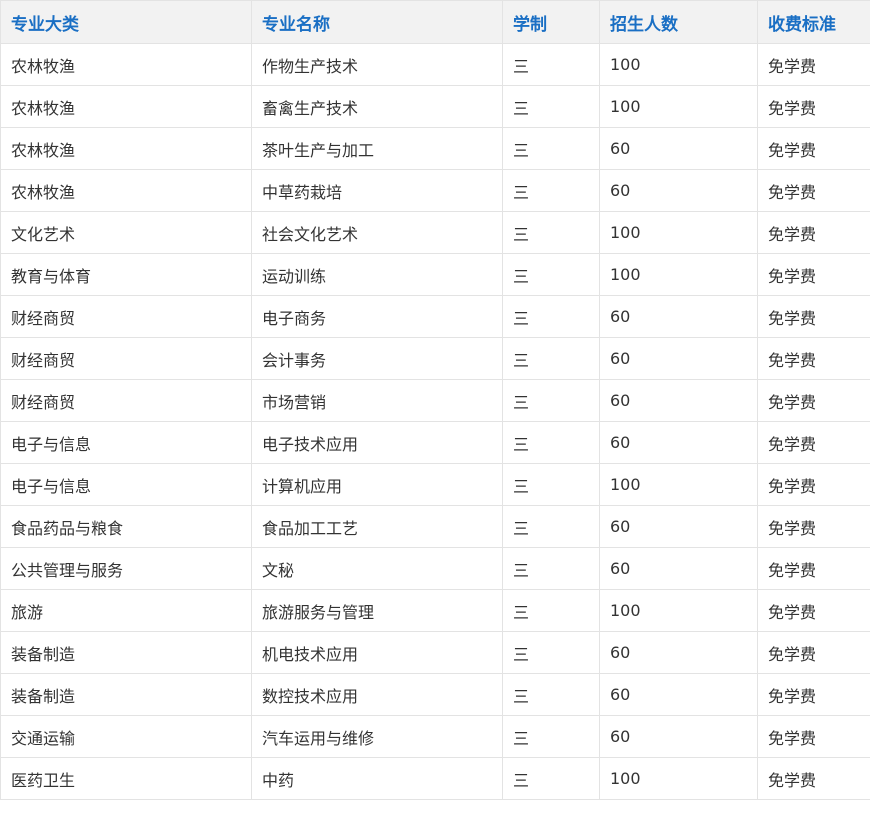 The height and width of the screenshot is (817, 870). Describe the element at coordinates (377, 106) in the screenshot. I see `cell-major-name: 畜禽生产技术` at that location.